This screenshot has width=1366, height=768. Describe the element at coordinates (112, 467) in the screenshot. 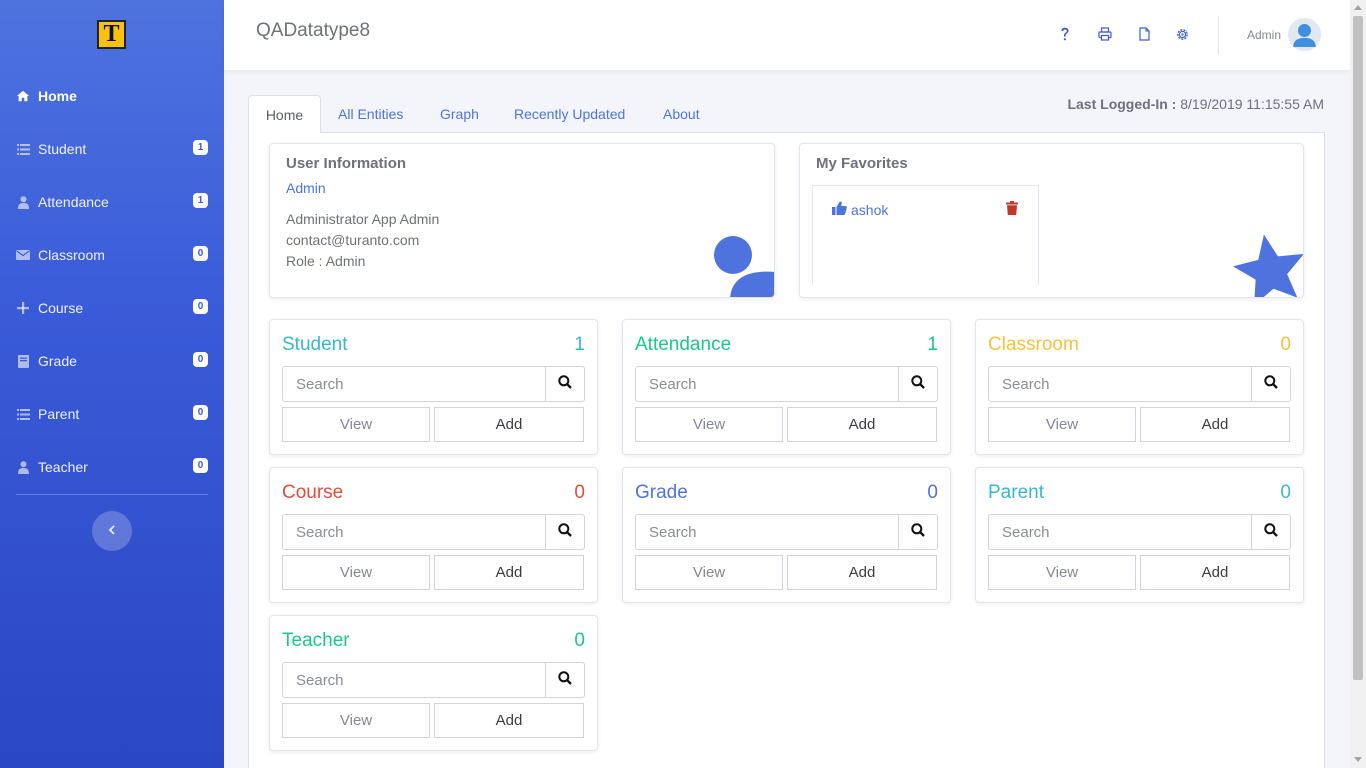

I see `sidebar-item-teacher: Teacher 0` at that location.